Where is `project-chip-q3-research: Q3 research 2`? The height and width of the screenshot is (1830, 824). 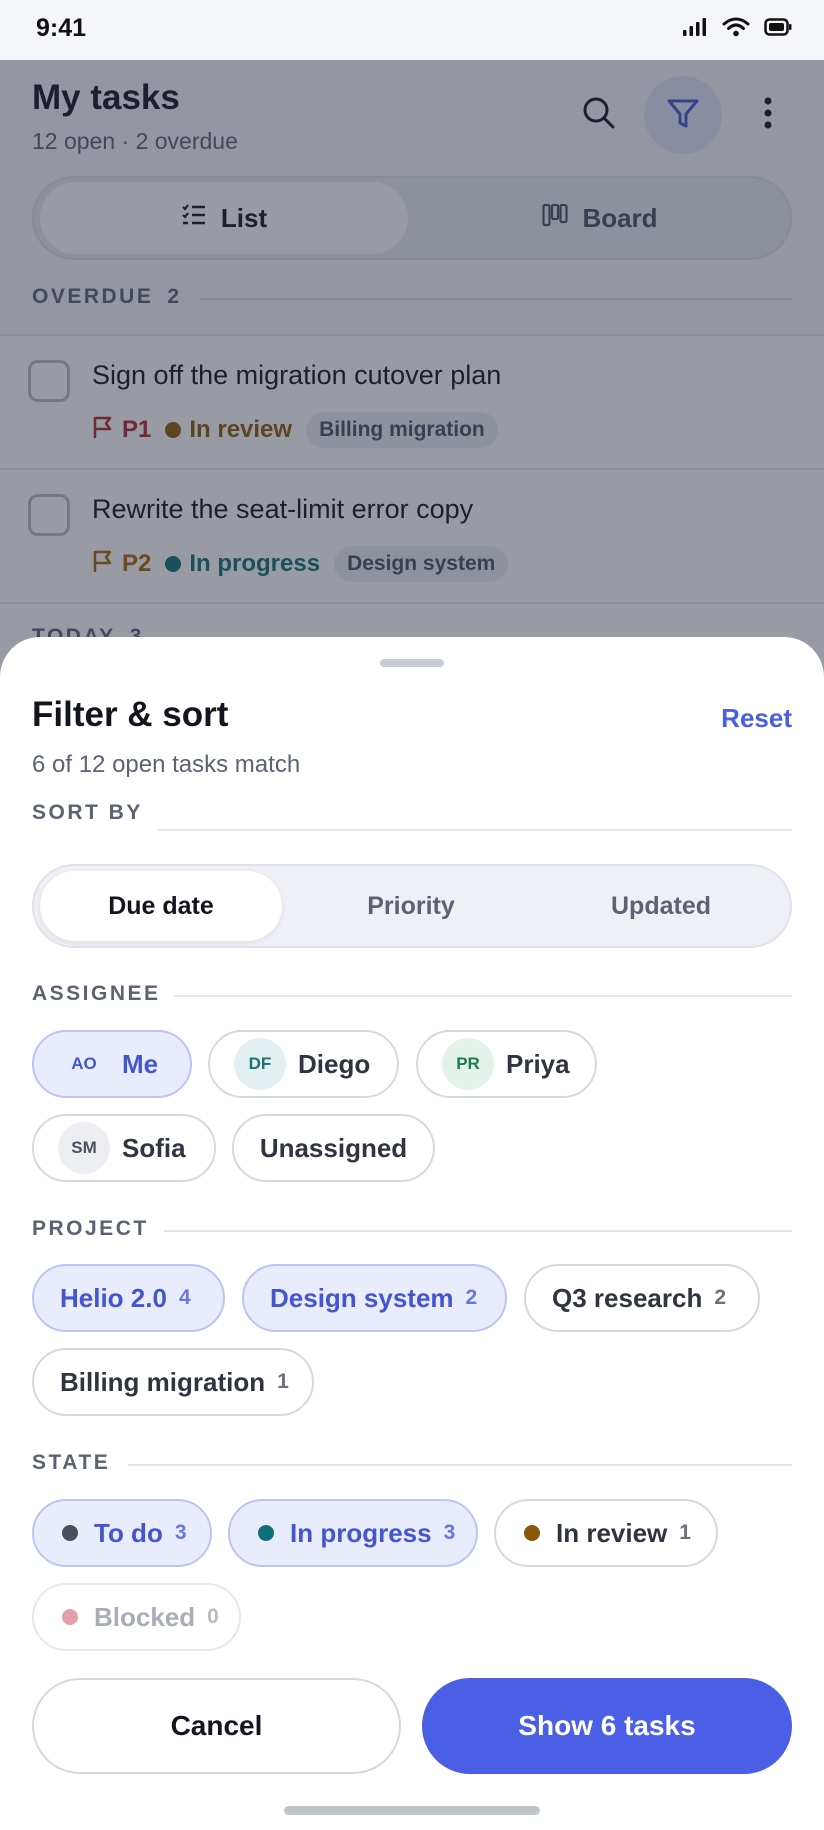
project-chip-q3-research: Q3 research 2 is located at coordinates (642, 1298).